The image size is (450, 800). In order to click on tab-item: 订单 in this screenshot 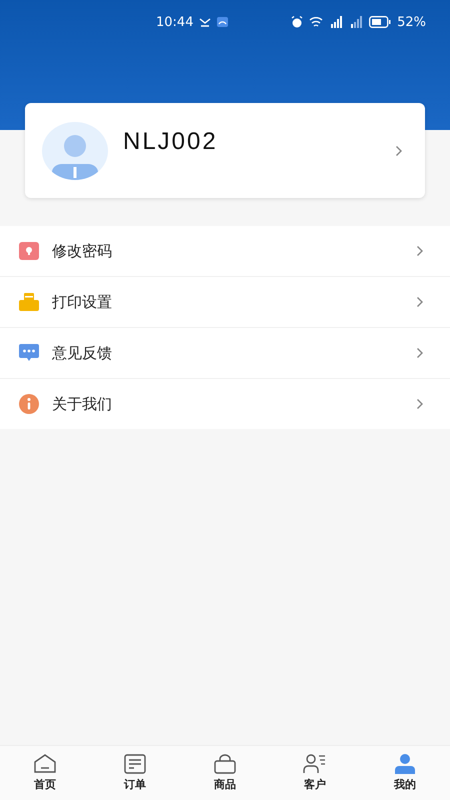, I will do `click(135, 773)`.